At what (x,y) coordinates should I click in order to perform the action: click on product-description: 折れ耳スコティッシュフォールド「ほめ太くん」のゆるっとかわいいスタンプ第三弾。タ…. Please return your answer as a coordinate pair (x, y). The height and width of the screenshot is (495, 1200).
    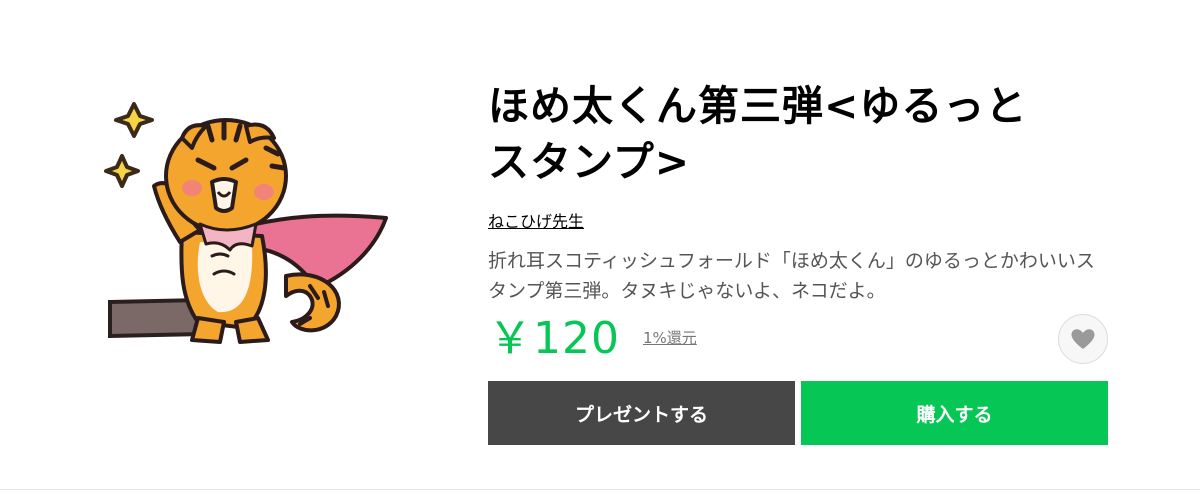
    Looking at the image, I should click on (791, 276).